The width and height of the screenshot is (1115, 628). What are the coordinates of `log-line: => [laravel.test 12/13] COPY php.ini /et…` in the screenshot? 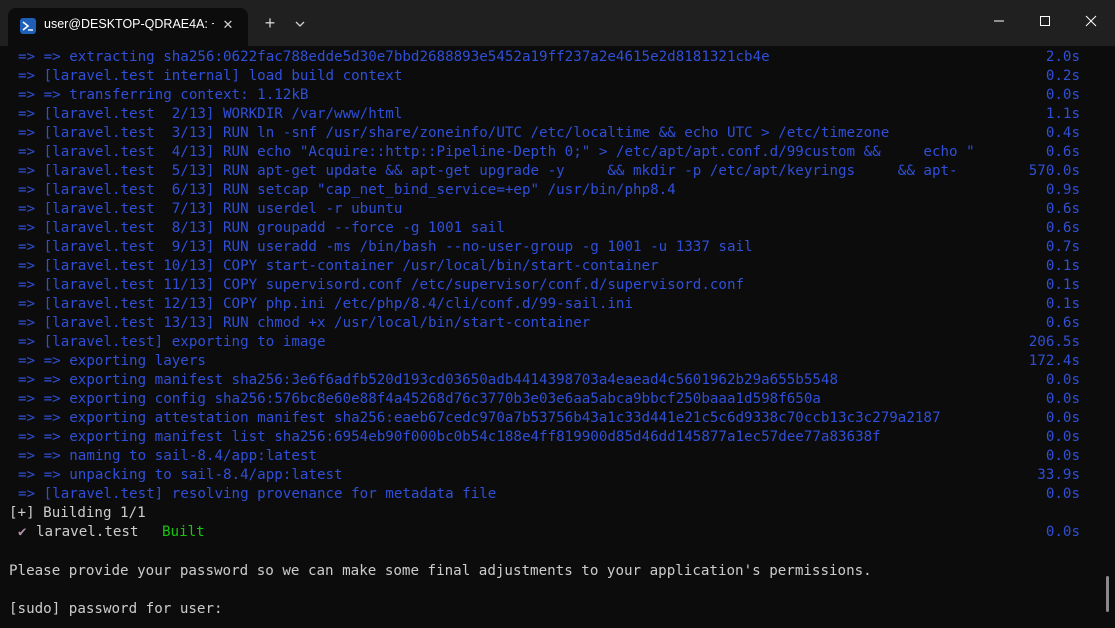 It's located at (558, 304).